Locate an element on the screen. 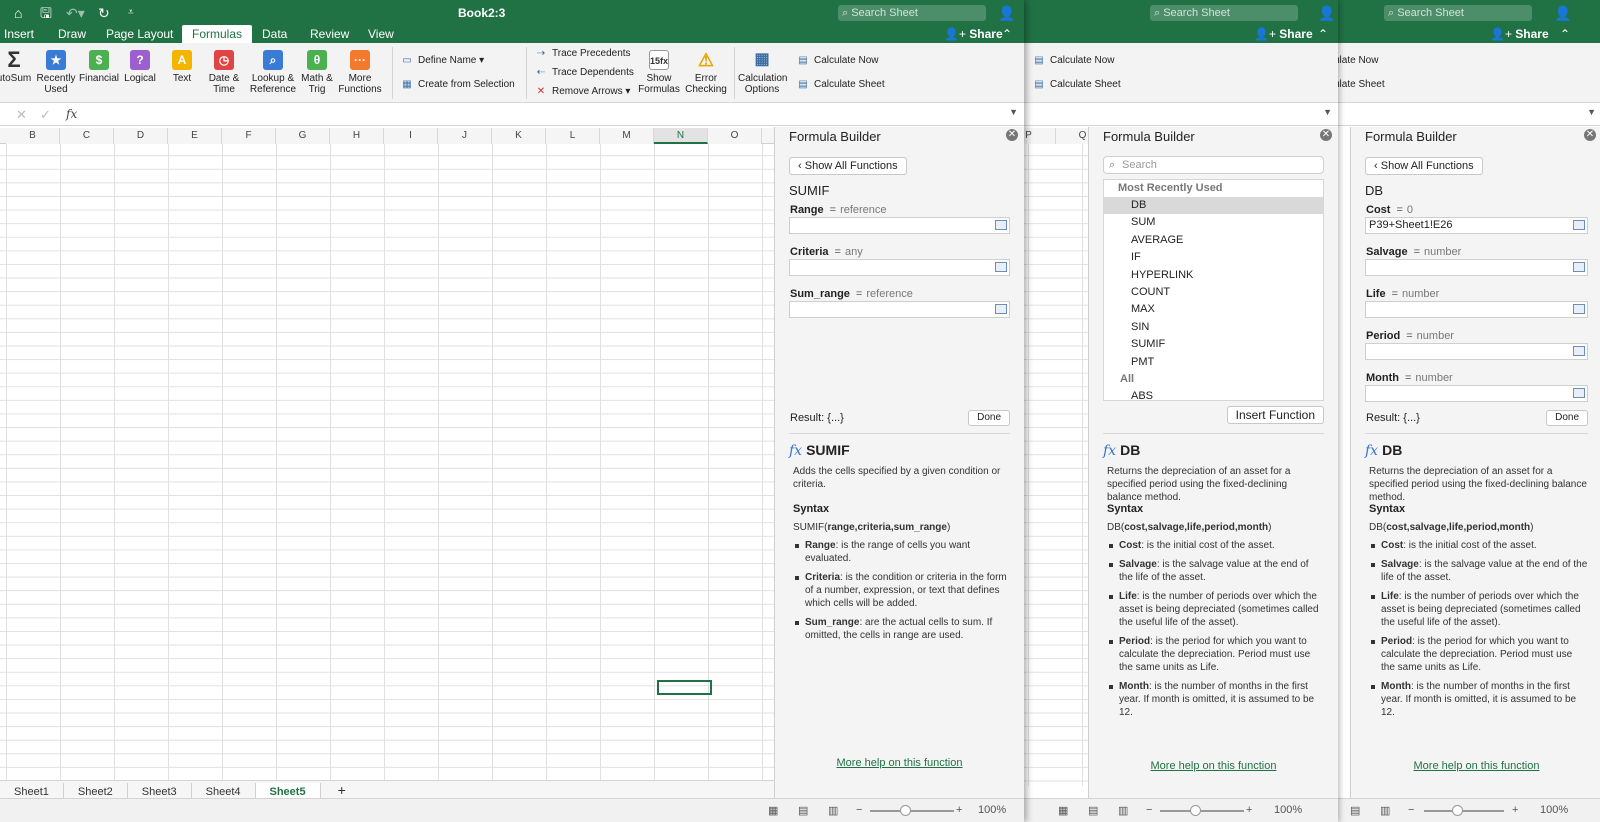  function-list-item: COUNT is located at coordinates (1213, 292).